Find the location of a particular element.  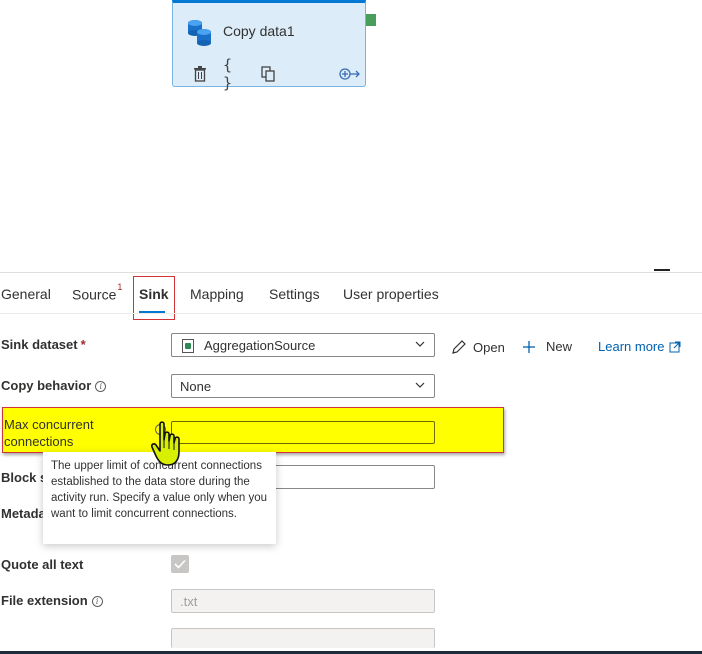

error-badge: 1 is located at coordinates (120, 287).